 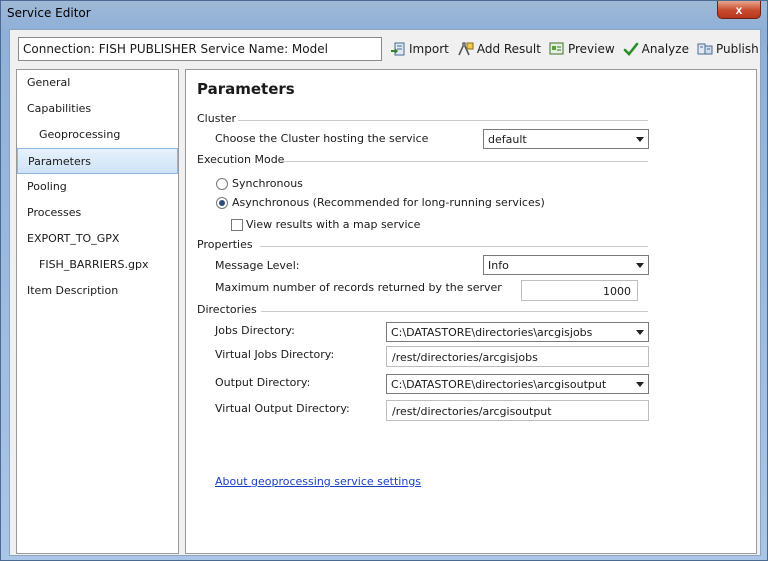 I want to click on sidebar-item-capabilities: Capabilities, so click(x=97, y=109).